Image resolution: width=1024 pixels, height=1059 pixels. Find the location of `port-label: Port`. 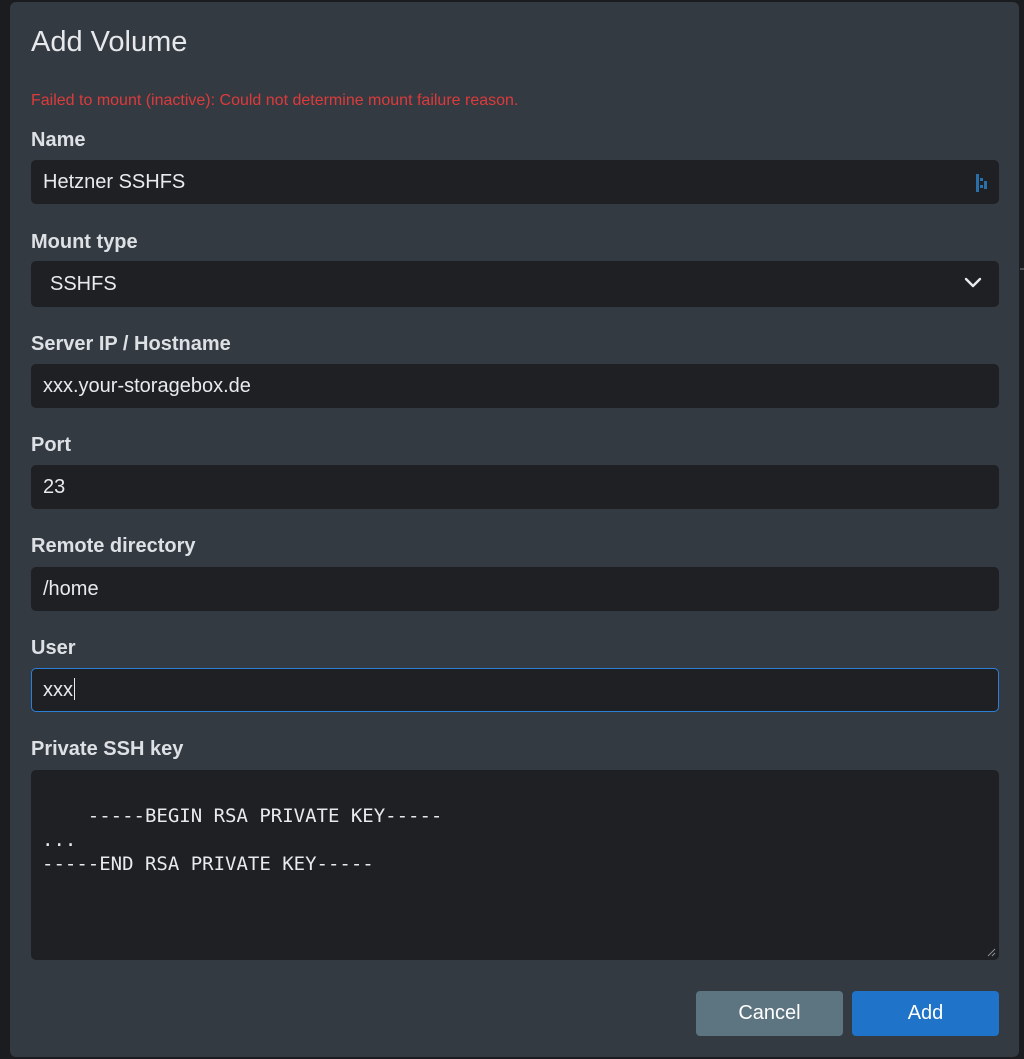

port-label: Port is located at coordinates (51, 445).